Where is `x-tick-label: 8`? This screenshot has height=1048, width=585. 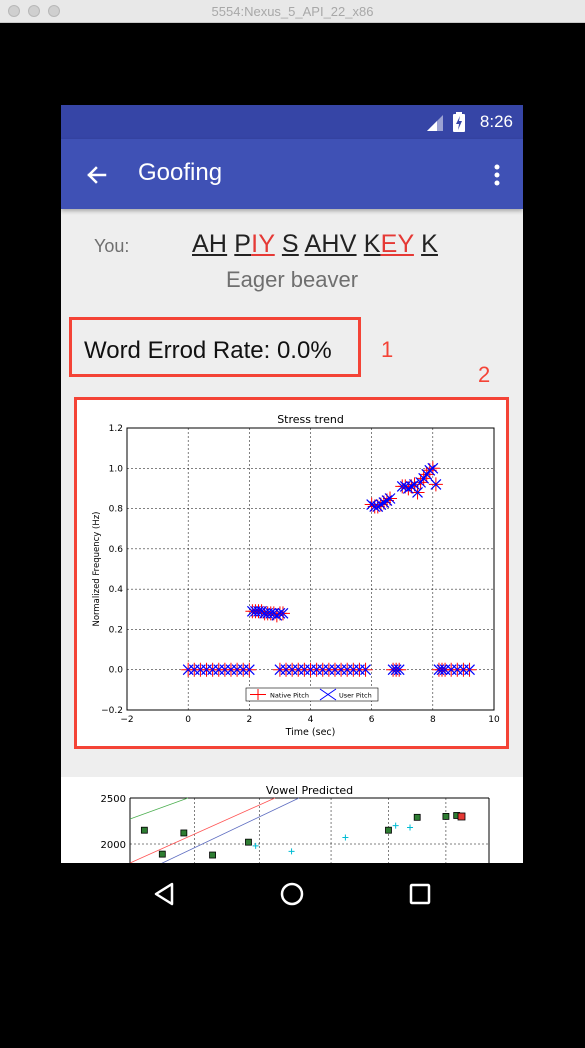
x-tick-label: 8 is located at coordinates (433, 720).